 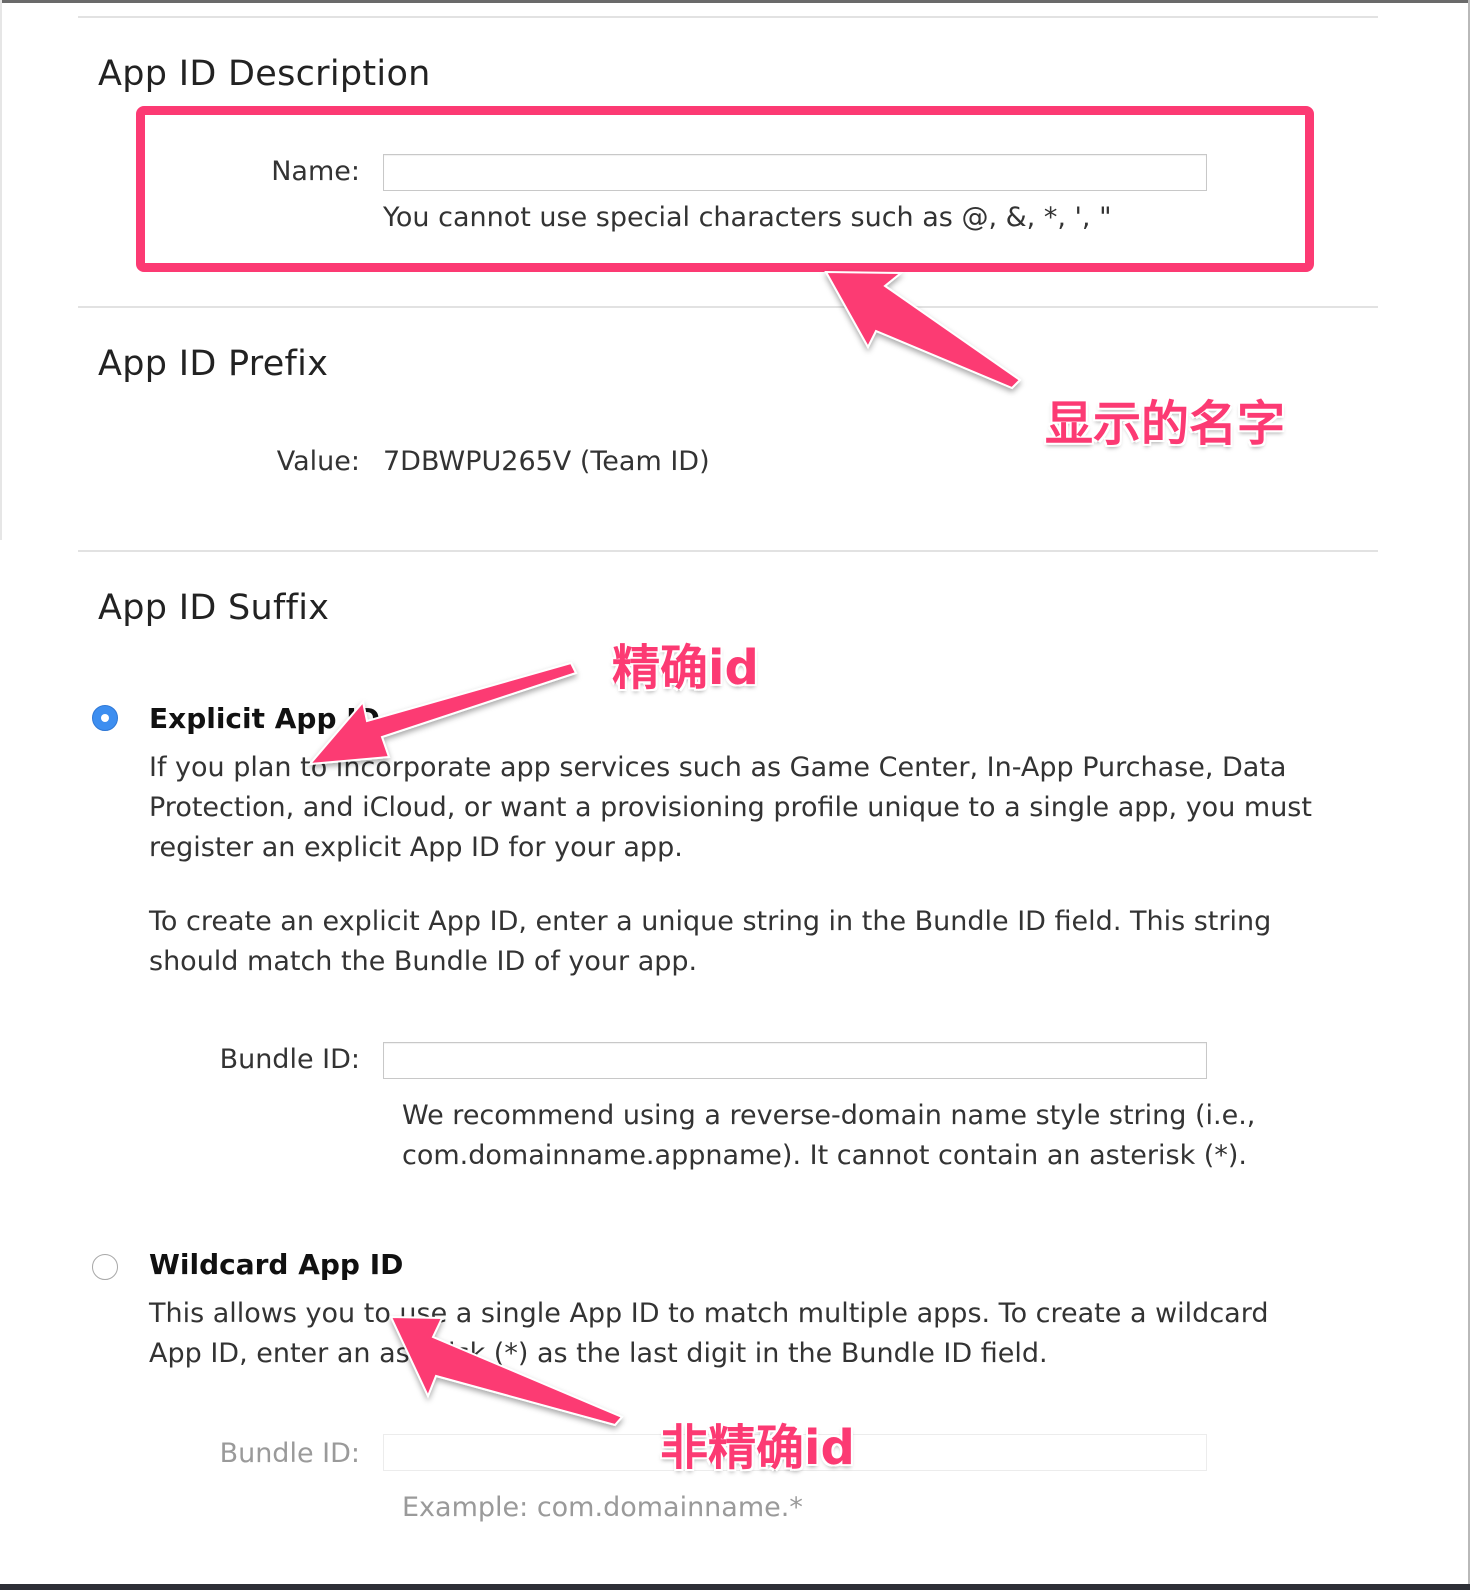 I want to click on wildcard-app-id-radio, so click(x=105, y=1267).